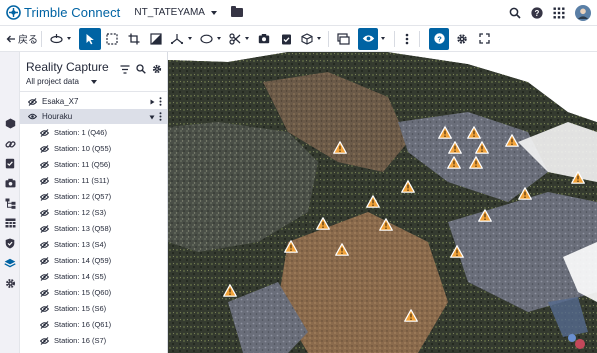  I want to click on station-row: Station: 12 (Q57), so click(93, 196).